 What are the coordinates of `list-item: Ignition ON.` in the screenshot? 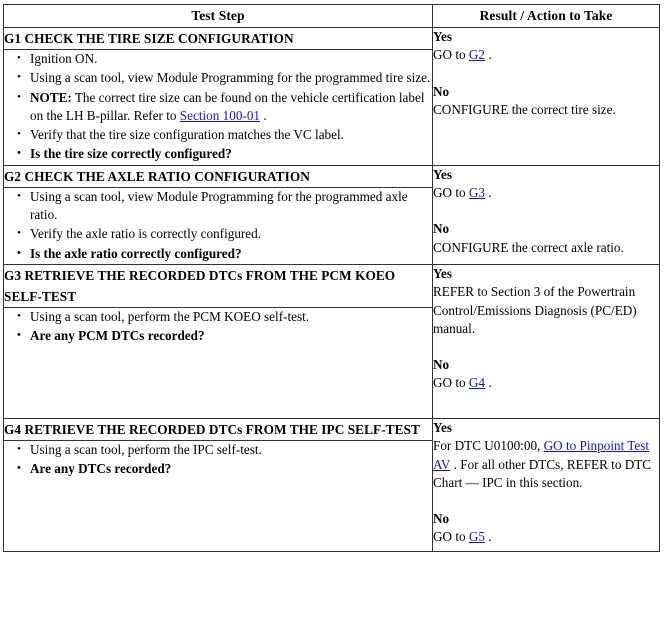 It's located at (224, 58).